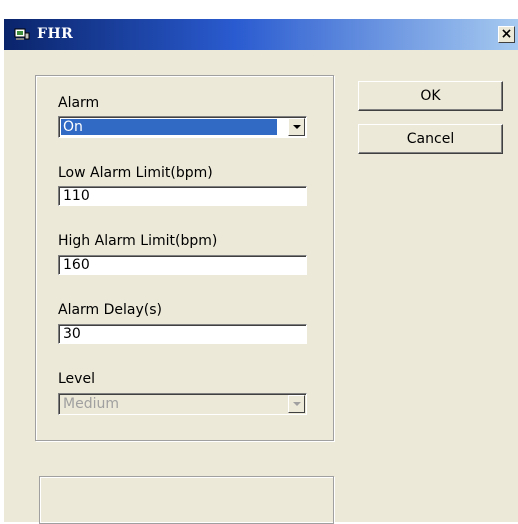  I want to click on cancel-button: Cancel, so click(430, 139).